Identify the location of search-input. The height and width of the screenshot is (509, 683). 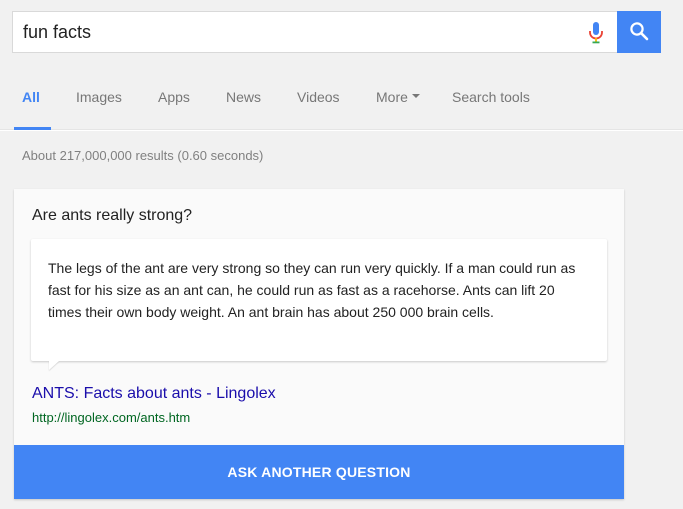
(293, 32).